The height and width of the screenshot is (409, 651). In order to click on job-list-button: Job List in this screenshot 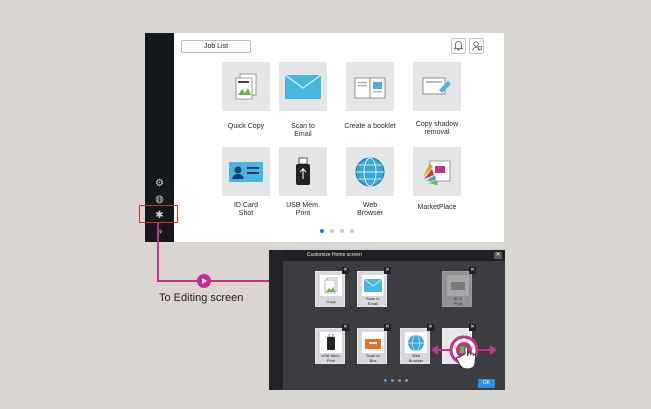, I will do `click(216, 46)`.